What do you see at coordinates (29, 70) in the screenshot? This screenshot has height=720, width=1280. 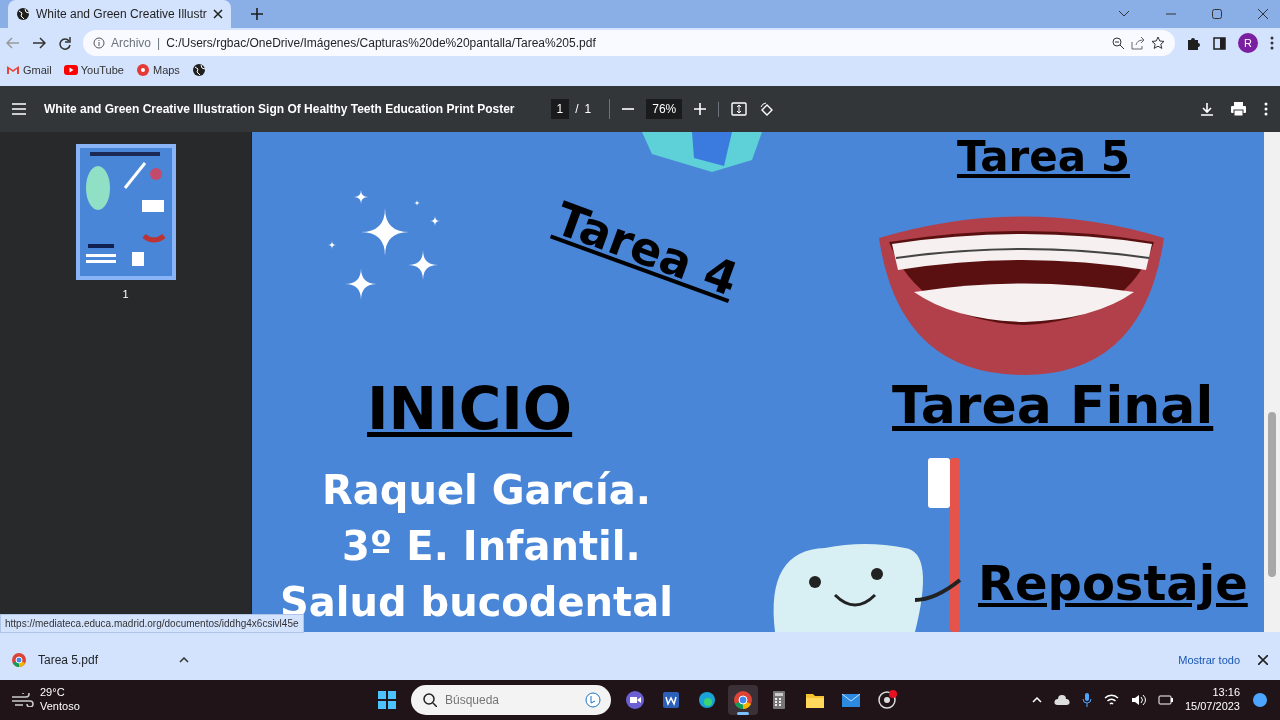 I see `bookmark-link: Gmail` at bounding box center [29, 70].